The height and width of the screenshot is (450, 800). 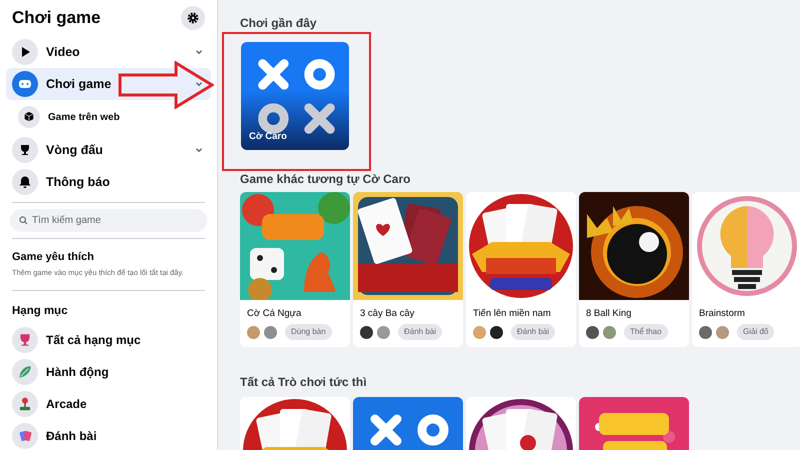 What do you see at coordinates (408, 270) in the screenshot?
I see `game-card: 3 cây Ba cây Đánh bài` at bounding box center [408, 270].